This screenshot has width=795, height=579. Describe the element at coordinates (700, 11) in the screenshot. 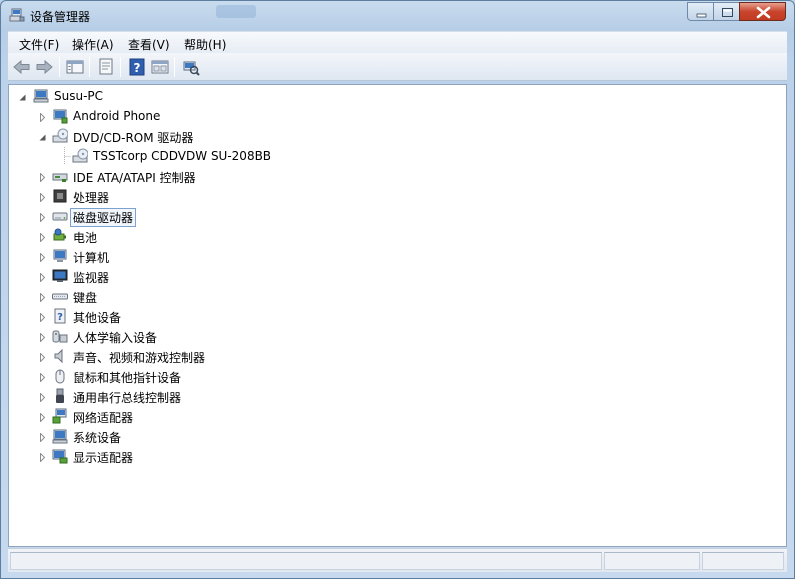

I see `minimize-button` at that location.